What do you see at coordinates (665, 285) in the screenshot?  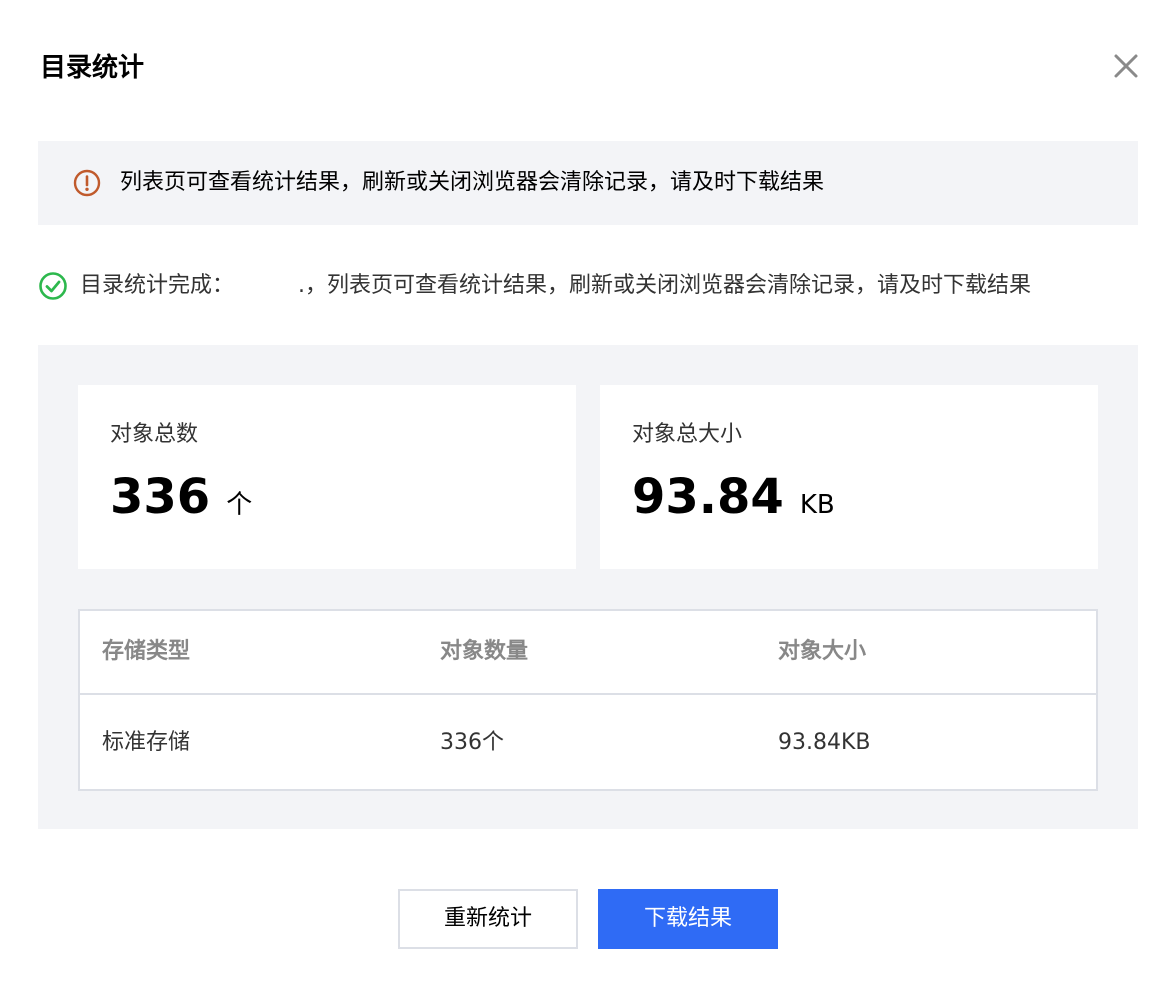 I see `status-suffix: .，列表页可查看统计结果，刷新或关闭浏览器会清除记录，请及时下载结果` at bounding box center [665, 285].